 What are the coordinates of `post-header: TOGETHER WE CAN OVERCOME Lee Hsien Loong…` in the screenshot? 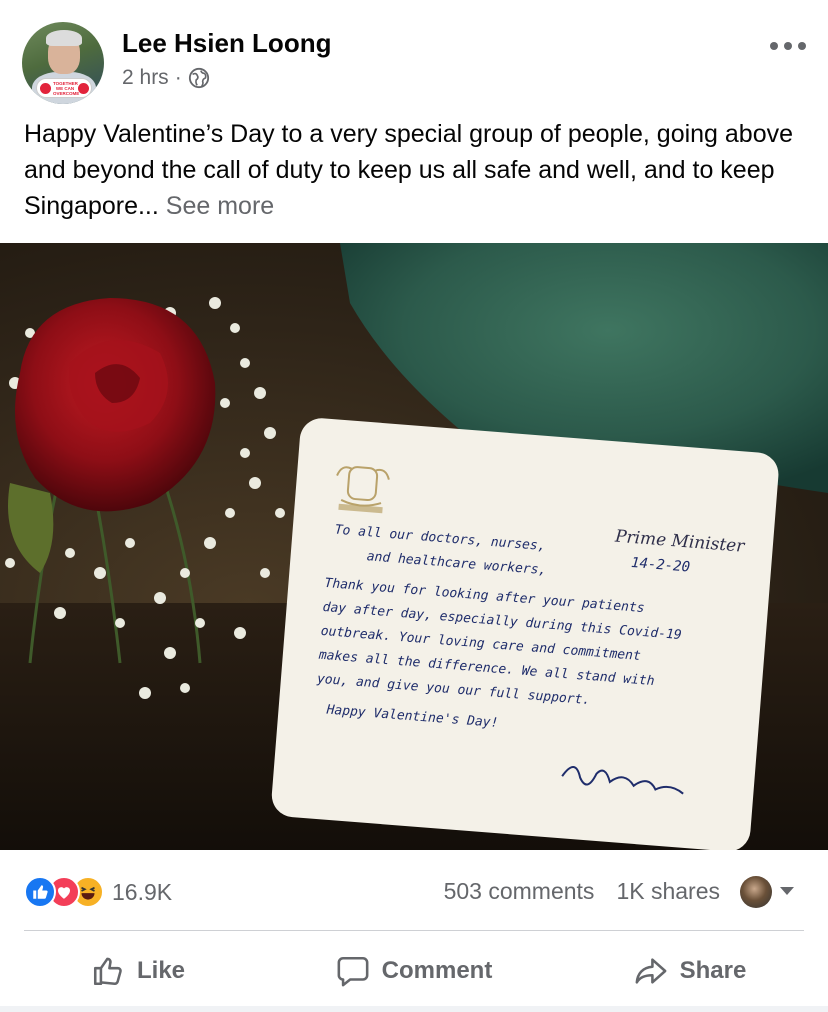 It's located at (414, 55).